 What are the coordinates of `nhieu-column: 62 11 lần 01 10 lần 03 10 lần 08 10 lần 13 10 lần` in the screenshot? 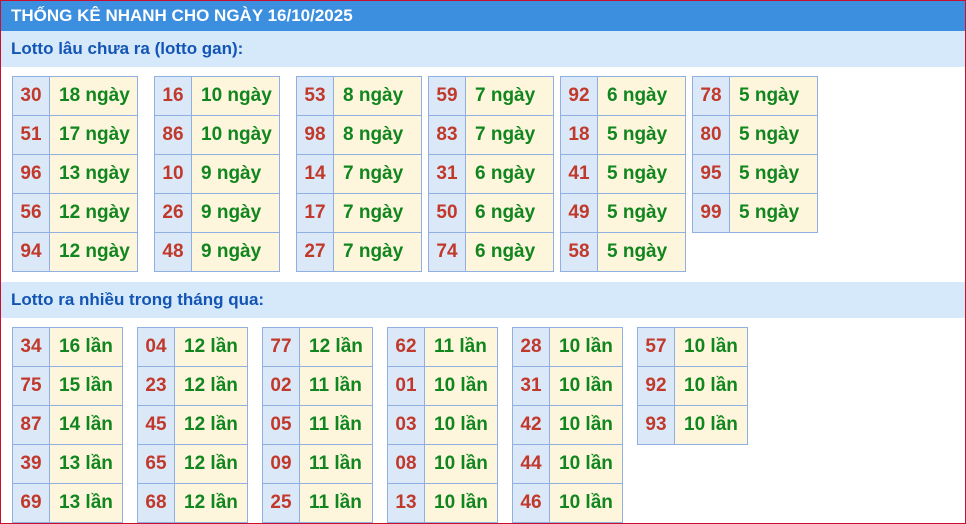 It's located at (442, 425).